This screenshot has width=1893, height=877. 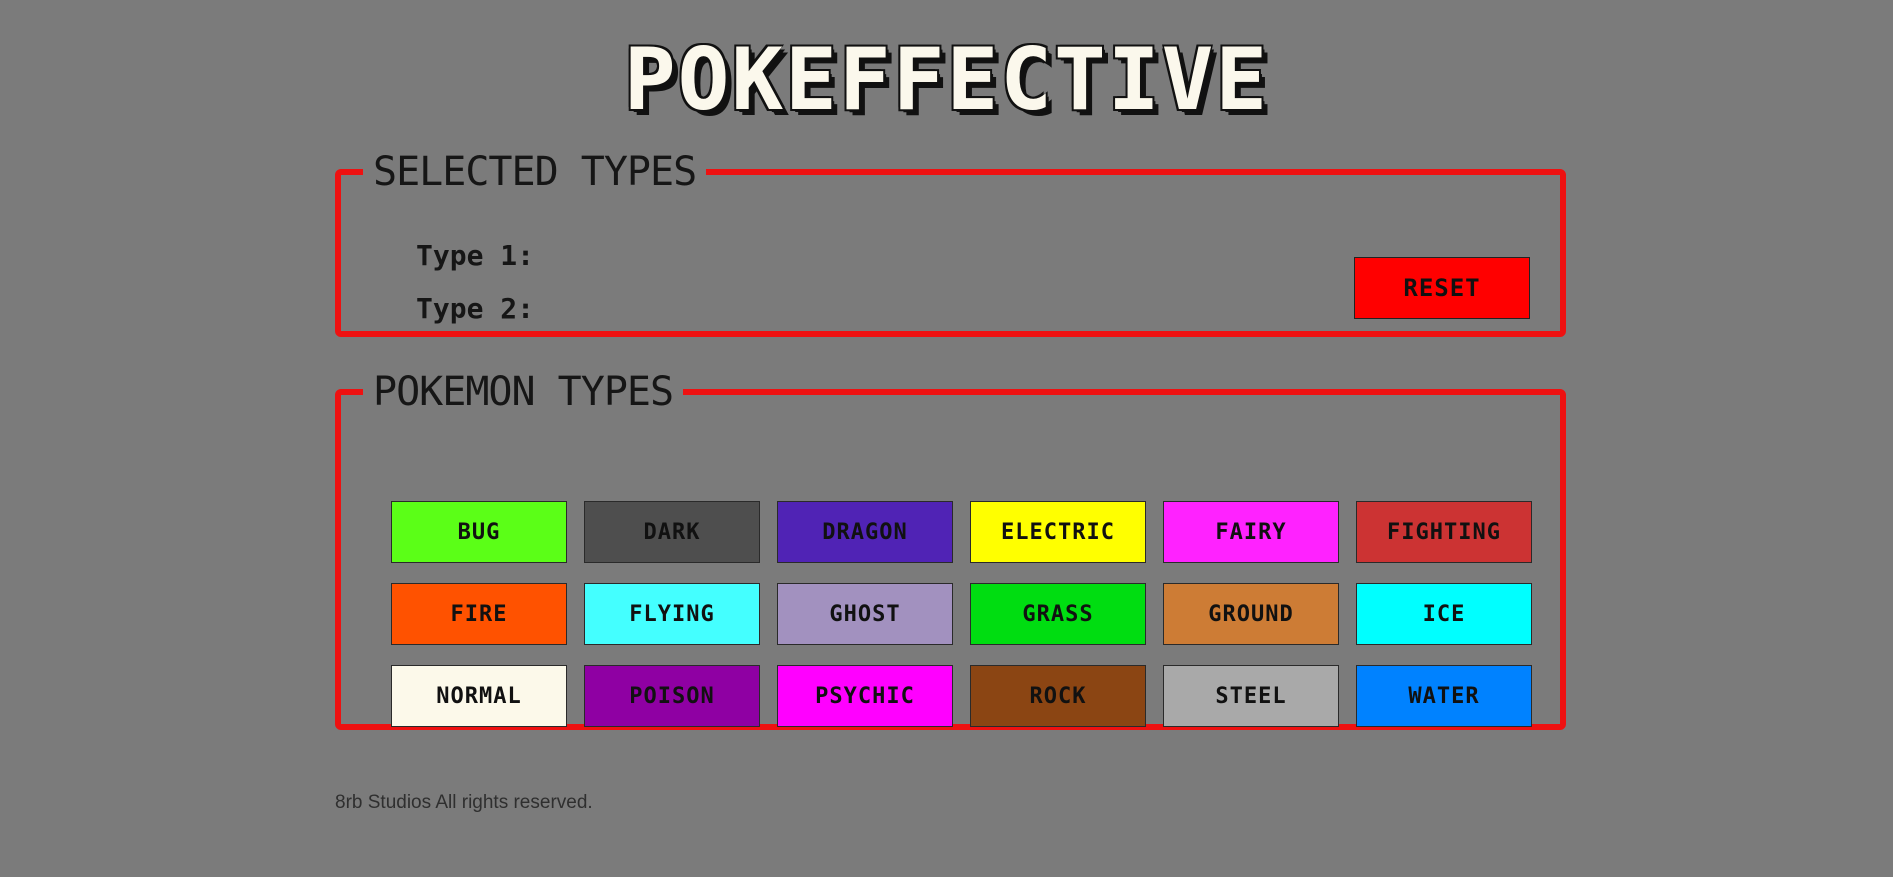 What do you see at coordinates (672, 696) in the screenshot?
I see `type-button-poison: POISON` at bounding box center [672, 696].